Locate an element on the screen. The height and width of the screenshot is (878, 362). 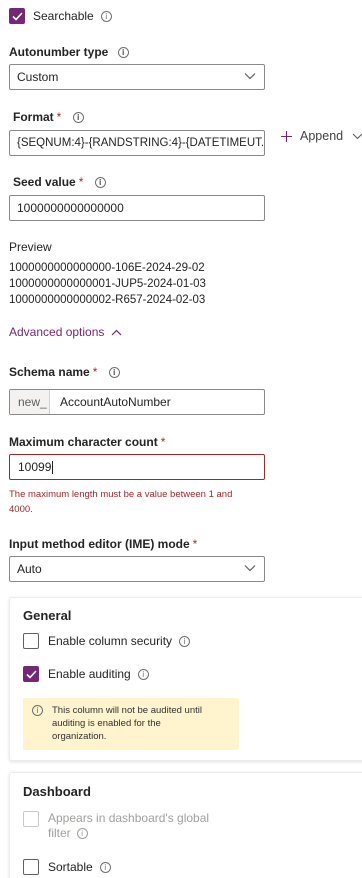
text-cursor is located at coordinates (53, 468).